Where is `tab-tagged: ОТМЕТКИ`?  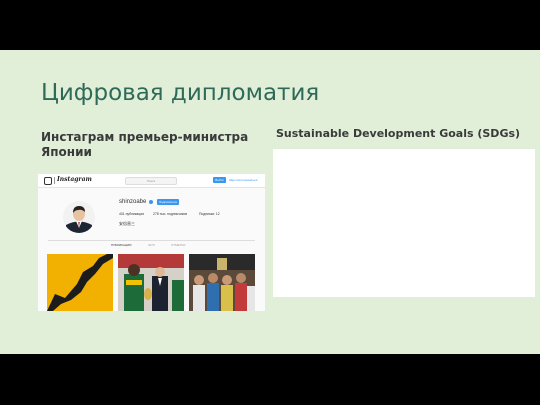 tab-tagged: ОТМЕТКИ is located at coordinates (178, 245).